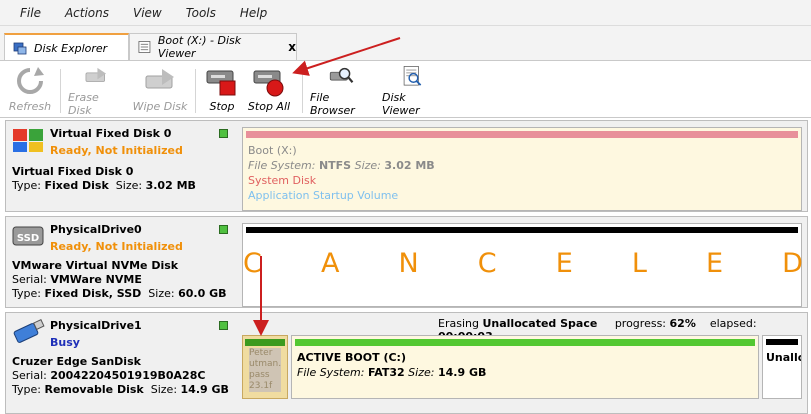  I want to click on refresh-label: Refresh, so click(30, 106).